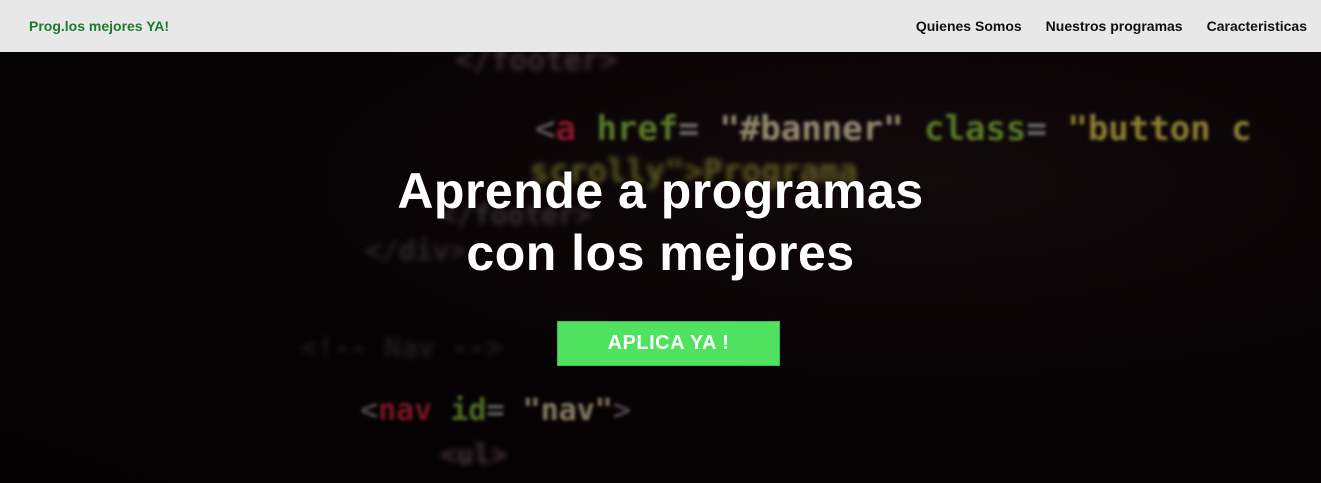 Image resolution: width=1321 pixels, height=483 pixels. I want to click on nav-link-quienes-somos: Quienes Somos, so click(969, 26).